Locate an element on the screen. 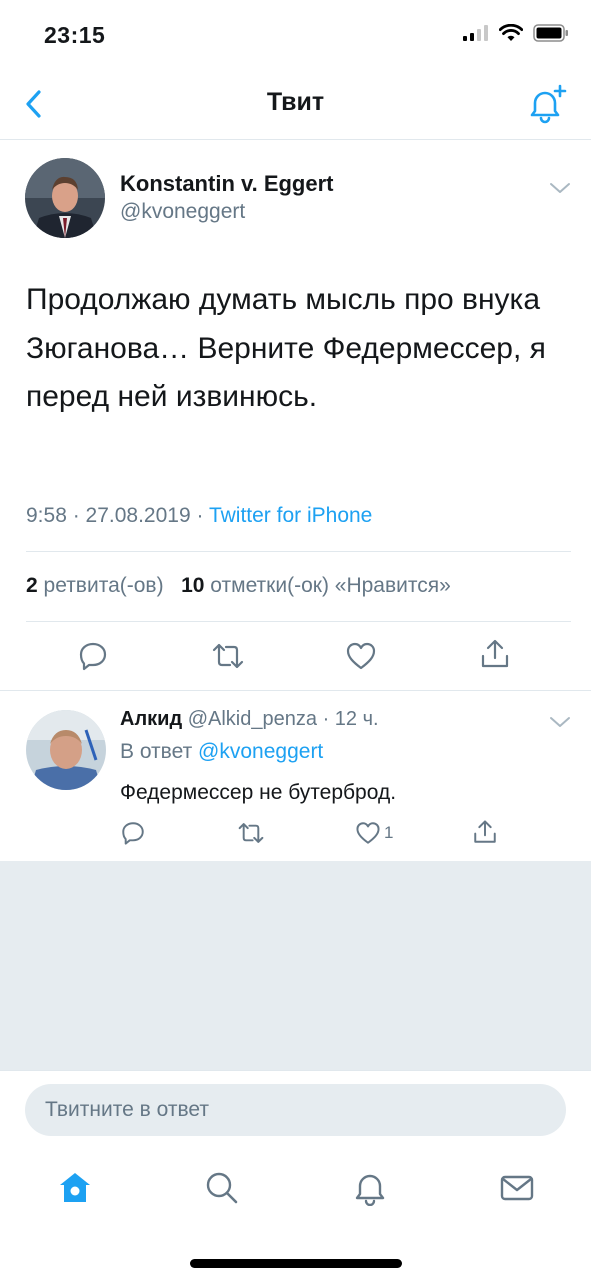  author-avatar is located at coordinates (65, 198).